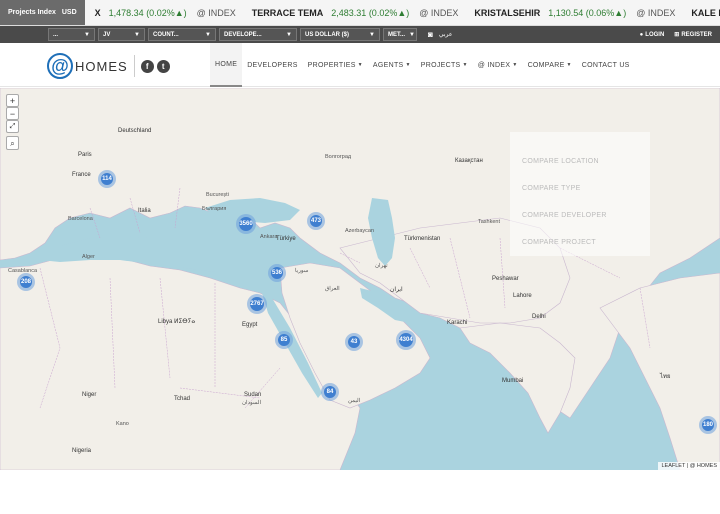 The height and width of the screenshot is (514, 720). I want to click on nav-item-properties: PROPERTIES ▼, so click(335, 65).